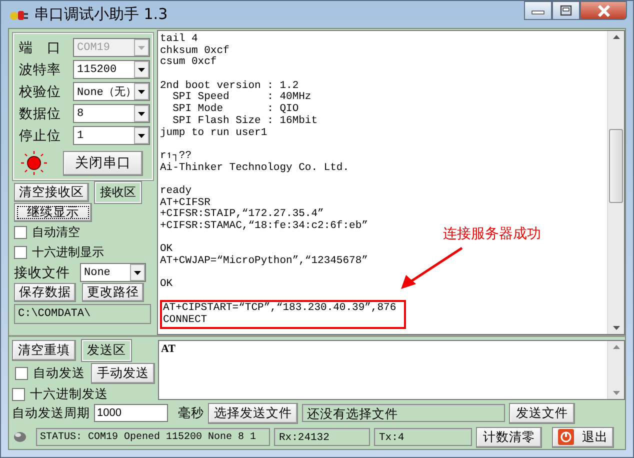  Describe the element at coordinates (20, 437) in the screenshot. I see `status-icon` at that location.